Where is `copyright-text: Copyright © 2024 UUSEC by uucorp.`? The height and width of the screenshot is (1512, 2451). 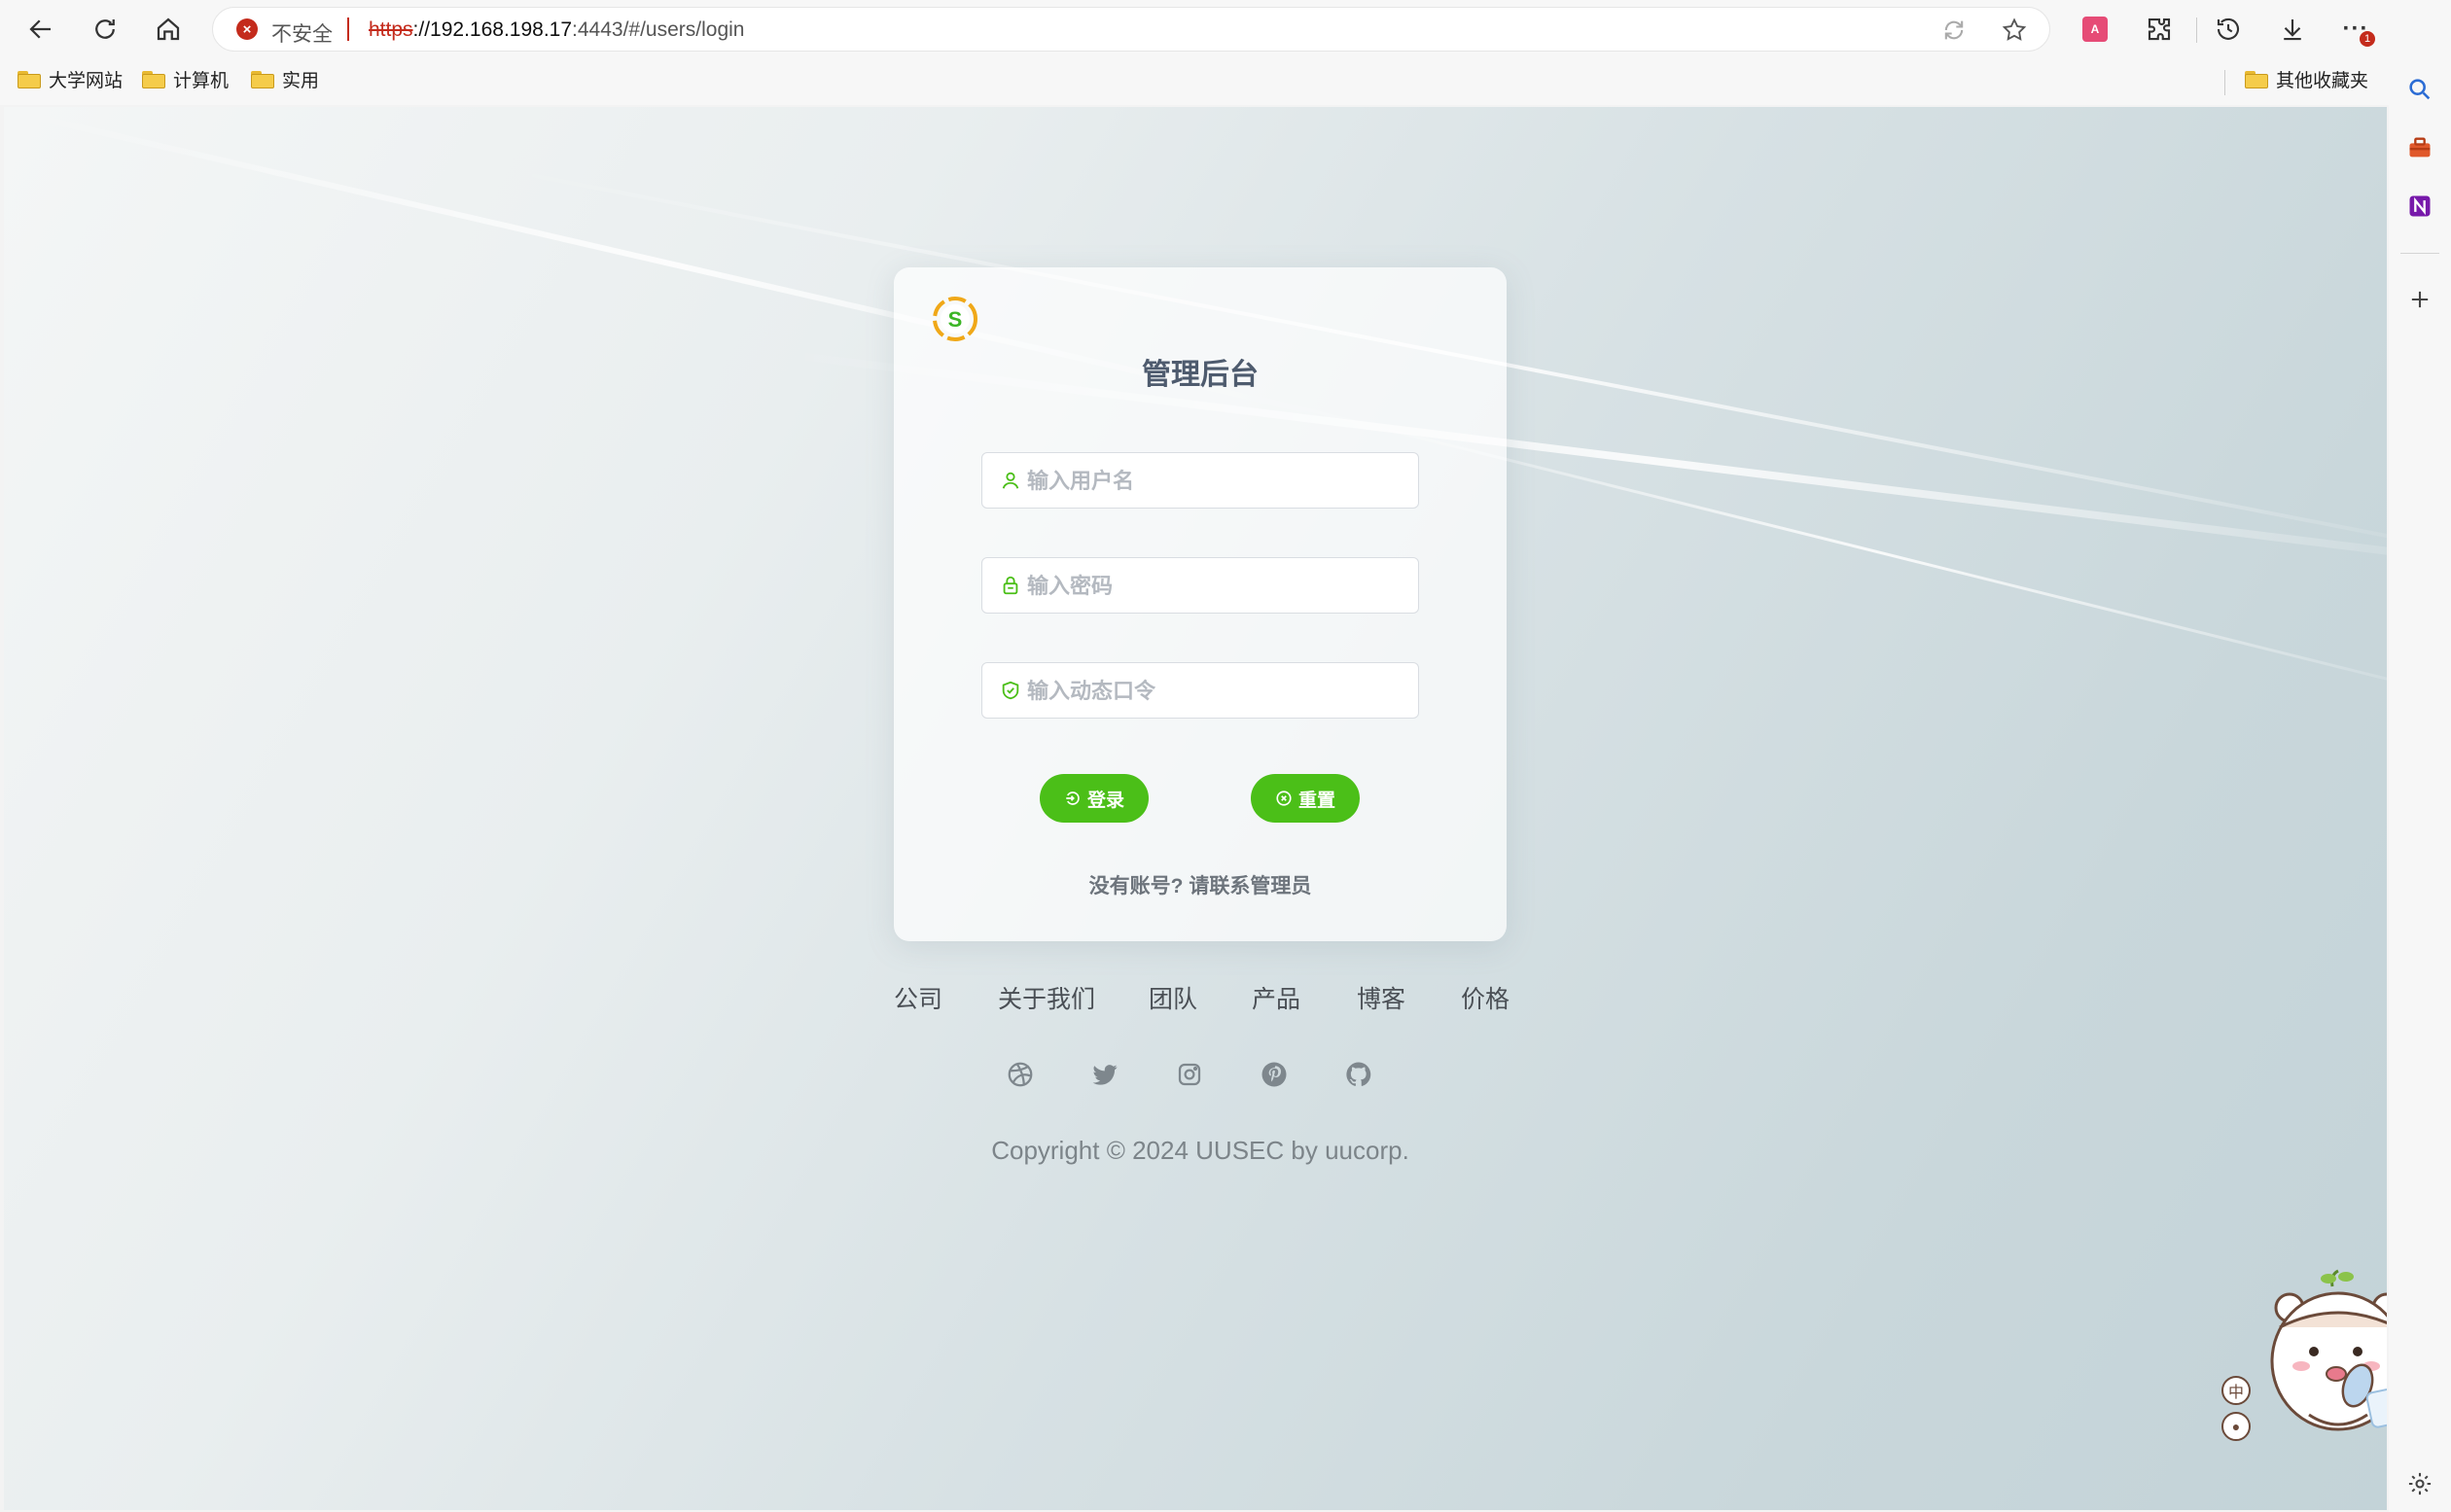
copyright-text: Copyright © 2024 UUSEC by uucorp. is located at coordinates (1200, 1150).